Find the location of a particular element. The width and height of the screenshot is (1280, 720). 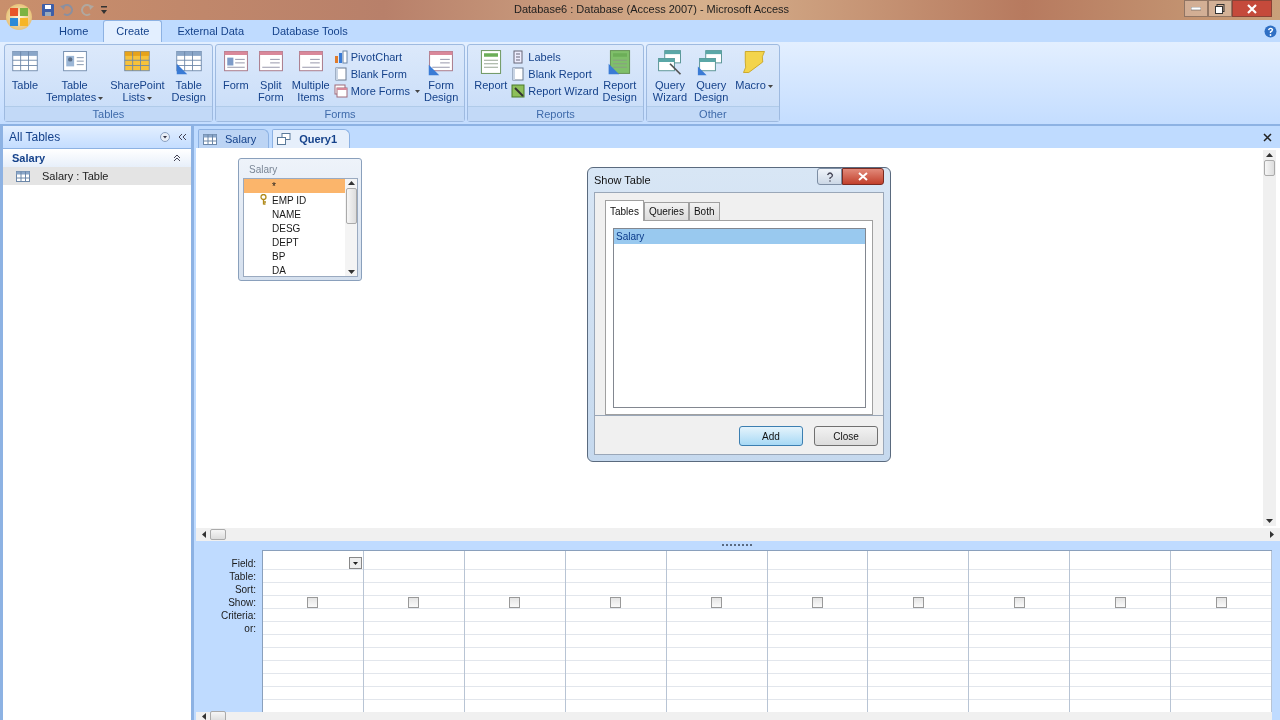

ribbon-button: Table Design is located at coordinates (188, 76).